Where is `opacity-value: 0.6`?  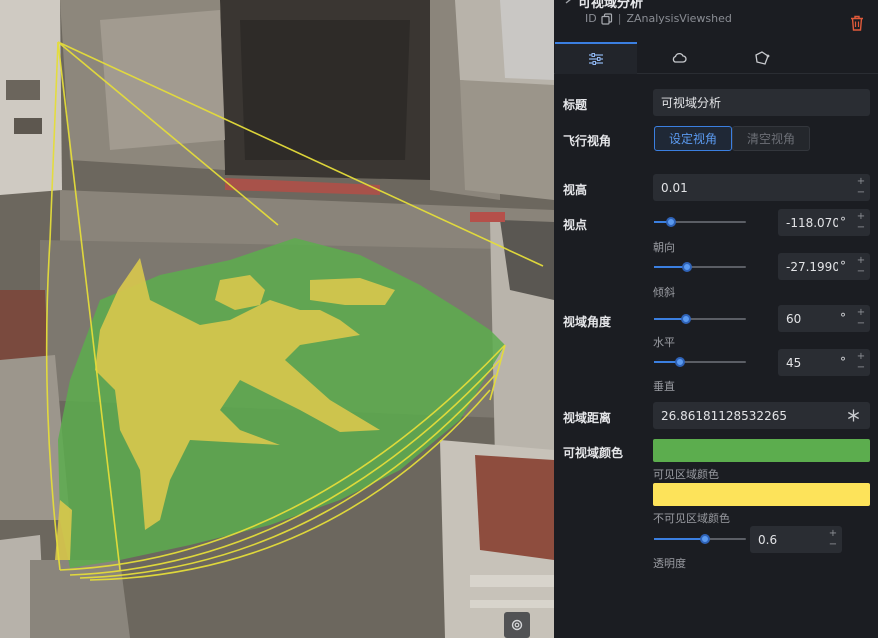
opacity-value: 0.6 is located at coordinates (768, 539).